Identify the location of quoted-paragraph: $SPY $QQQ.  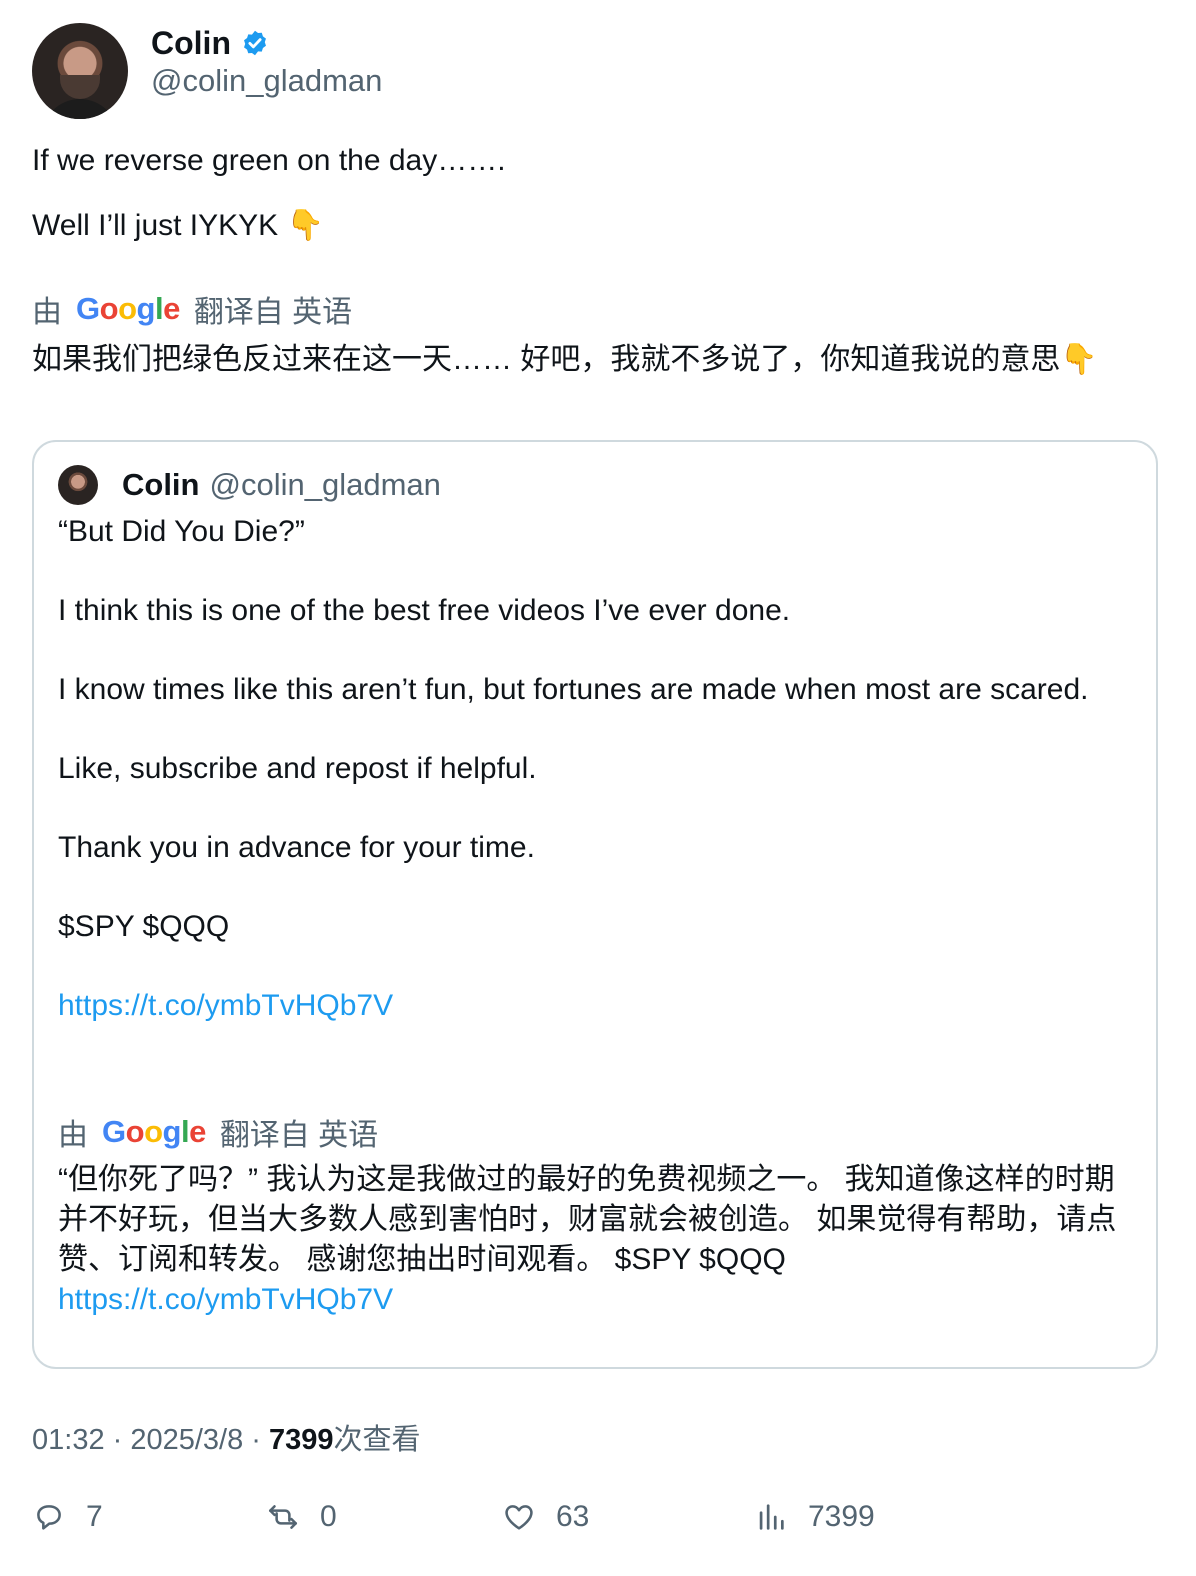
(144, 926).